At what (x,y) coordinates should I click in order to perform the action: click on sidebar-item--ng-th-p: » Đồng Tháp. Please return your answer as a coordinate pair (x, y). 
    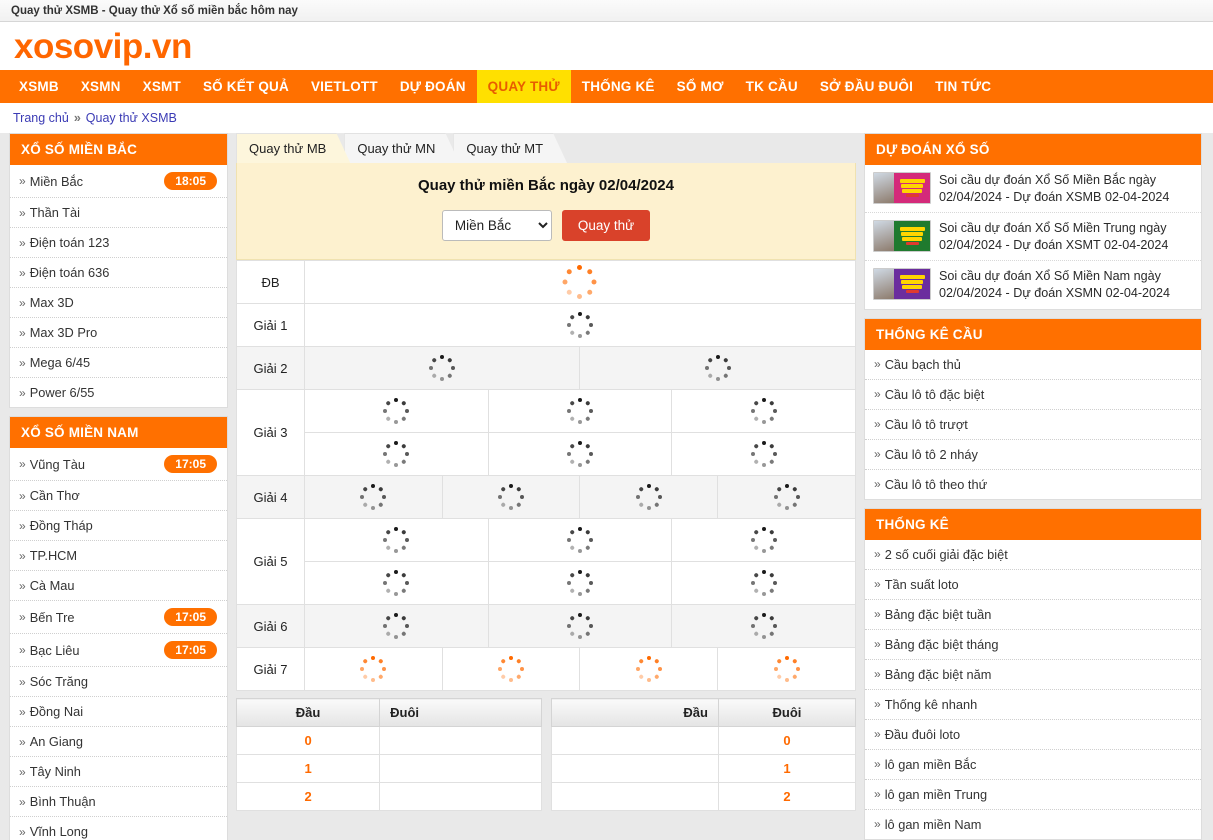
    Looking at the image, I should click on (118, 526).